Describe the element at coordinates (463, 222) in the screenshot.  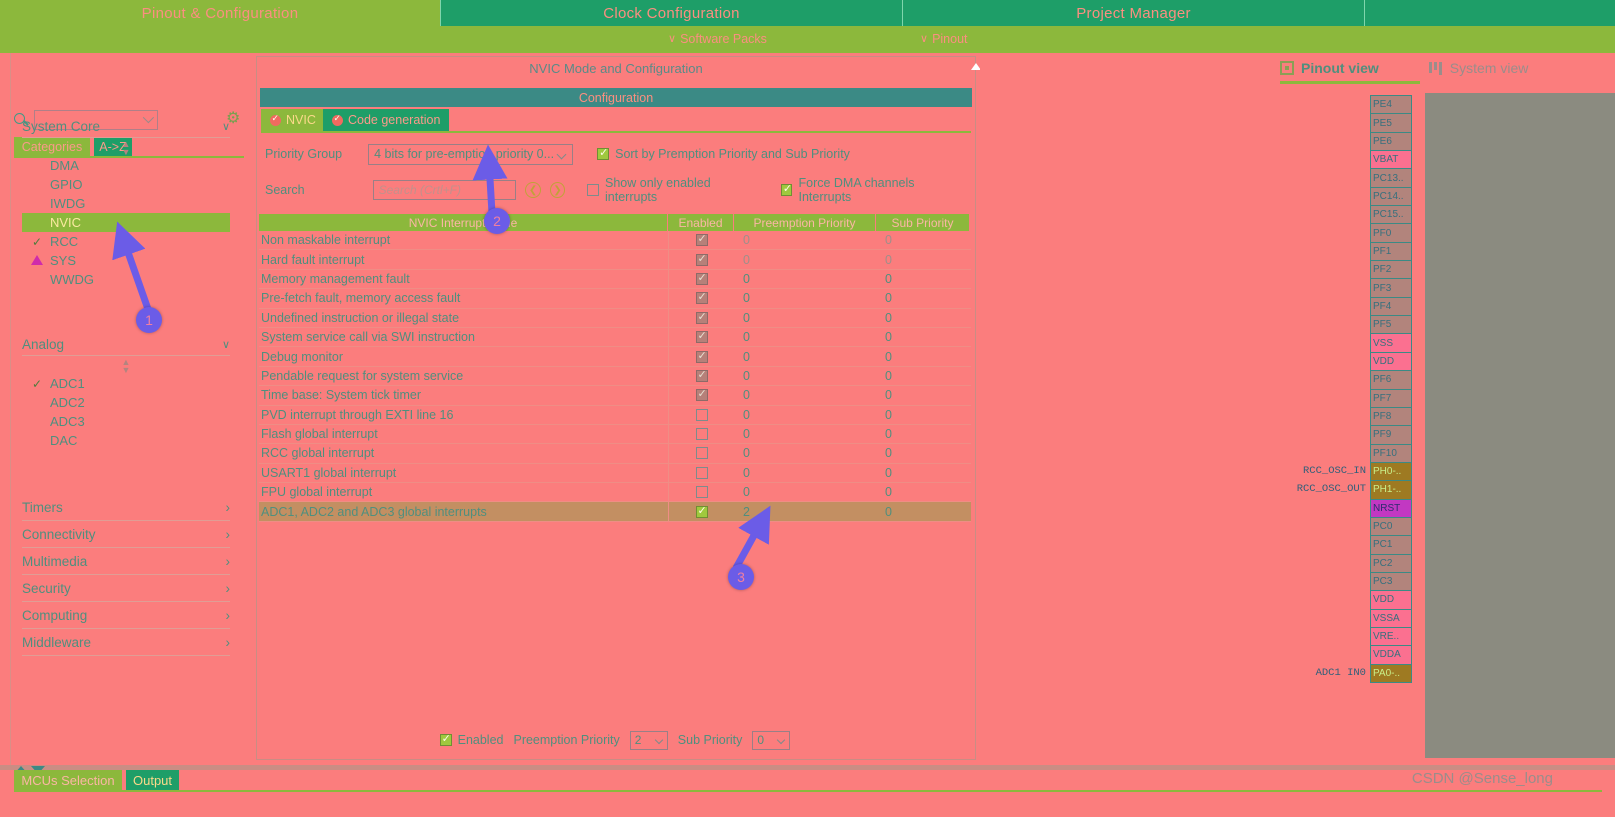
I see `column-header-interrupt-table: NVIC Interrupt Table` at that location.